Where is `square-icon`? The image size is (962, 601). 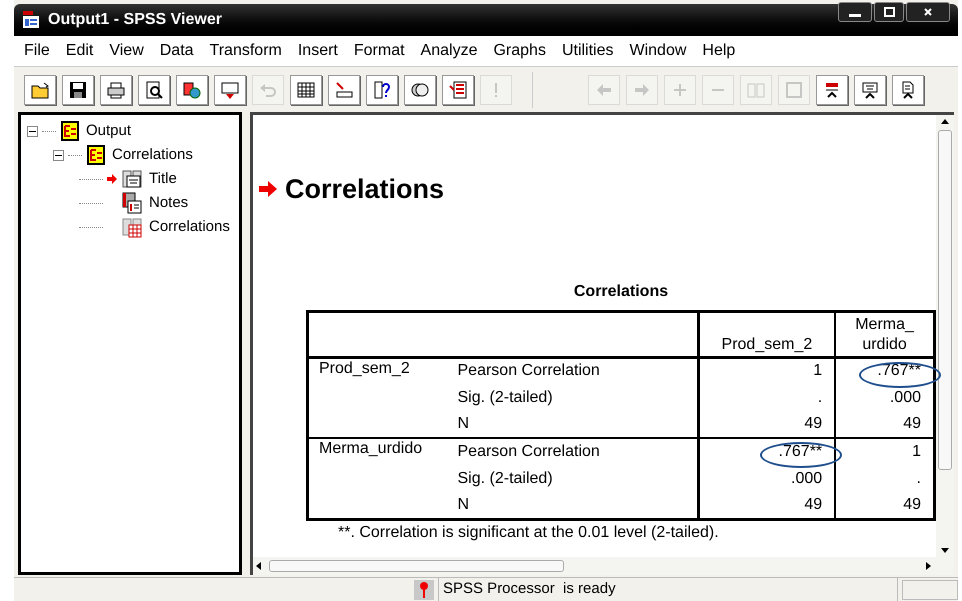 square-icon is located at coordinates (794, 90).